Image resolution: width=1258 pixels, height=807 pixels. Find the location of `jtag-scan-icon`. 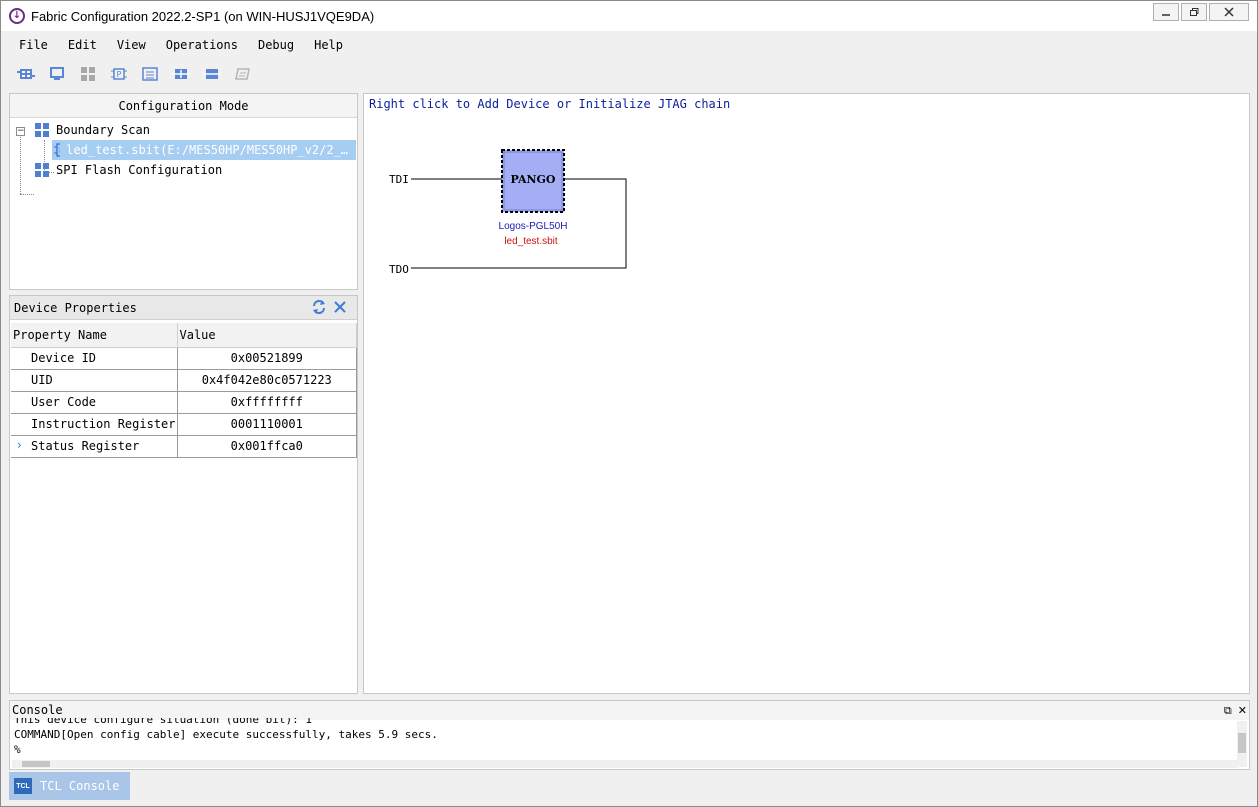

jtag-scan-icon is located at coordinates (26, 74).